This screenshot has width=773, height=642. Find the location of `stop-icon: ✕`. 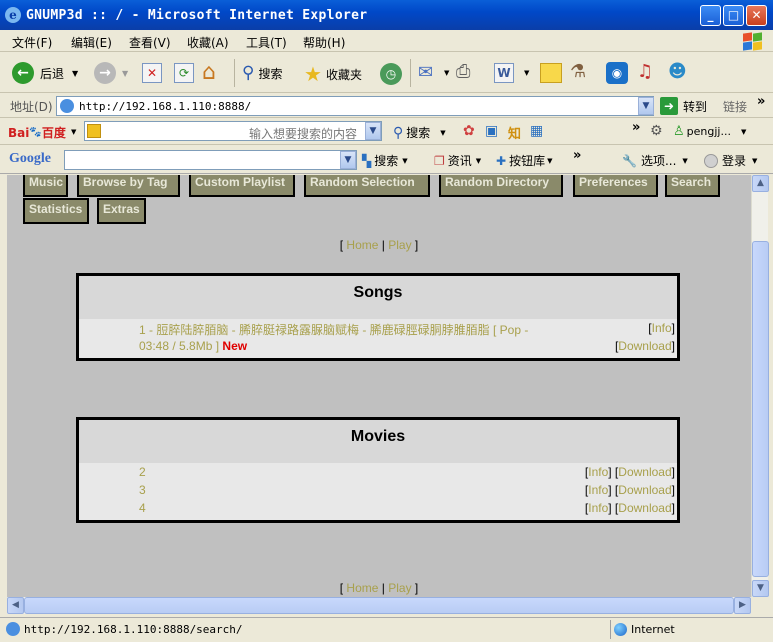

stop-icon: ✕ is located at coordinates (152, 73).